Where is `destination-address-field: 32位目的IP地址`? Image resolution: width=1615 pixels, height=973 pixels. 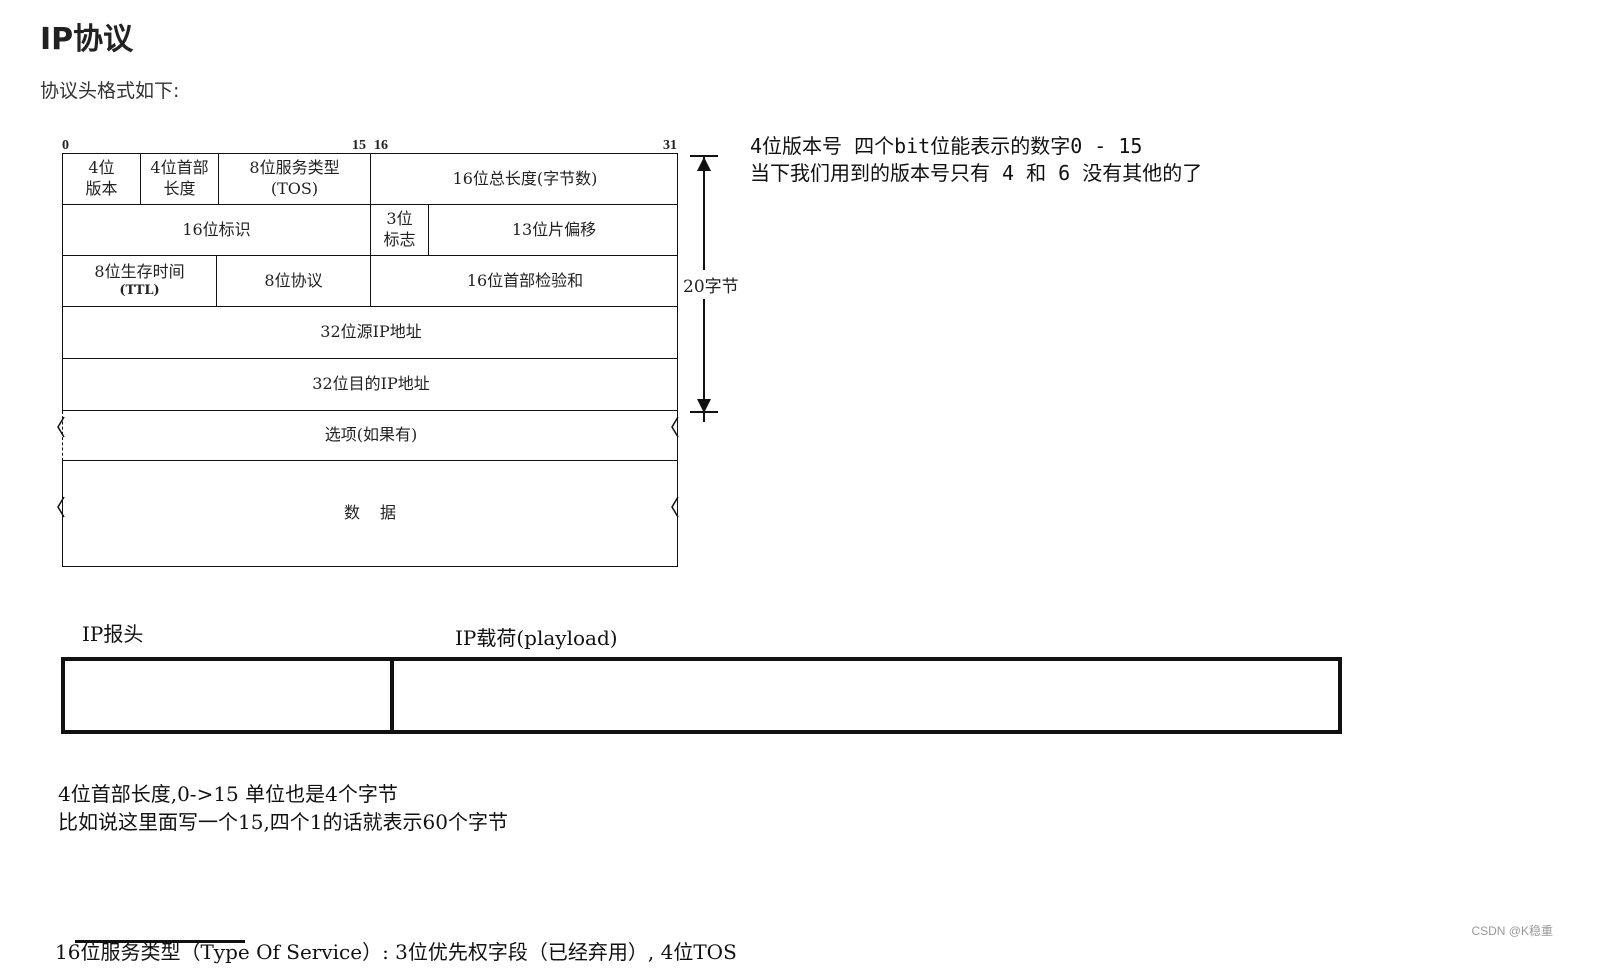 destination-address-field: 32位目的IP地址 is located at coordinates (371, 384).